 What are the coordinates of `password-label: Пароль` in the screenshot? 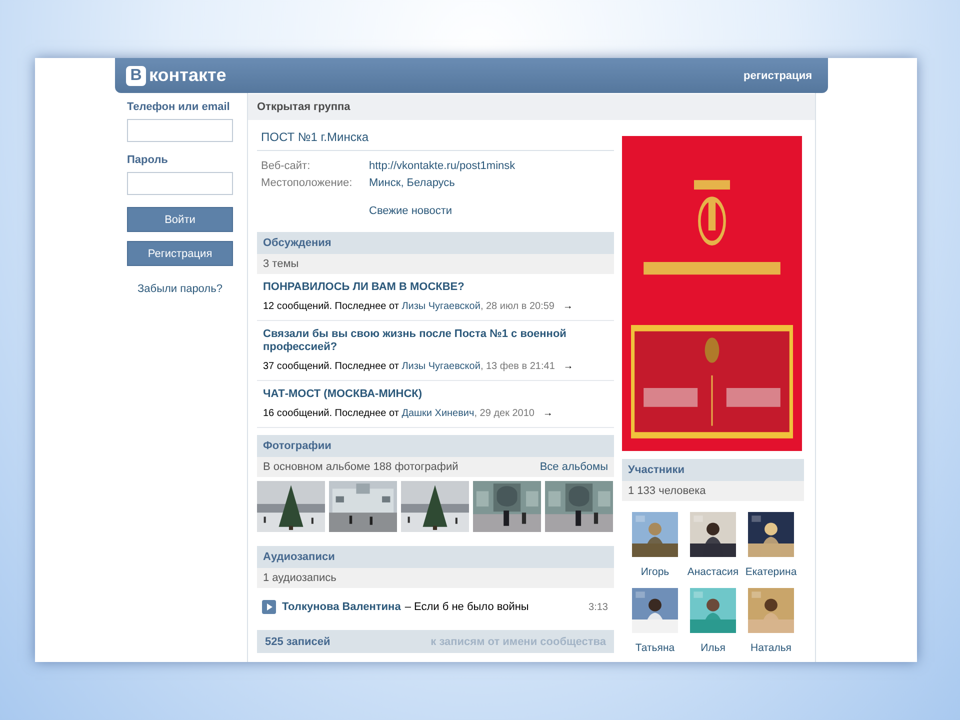 It's located at (148, 160).